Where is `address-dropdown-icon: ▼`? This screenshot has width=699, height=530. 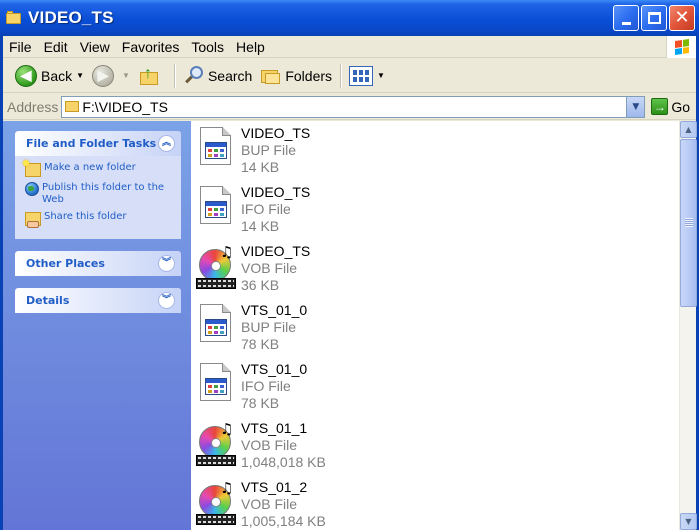
address-dropdown-icon: ▼ is located at coordinates (635, 106).